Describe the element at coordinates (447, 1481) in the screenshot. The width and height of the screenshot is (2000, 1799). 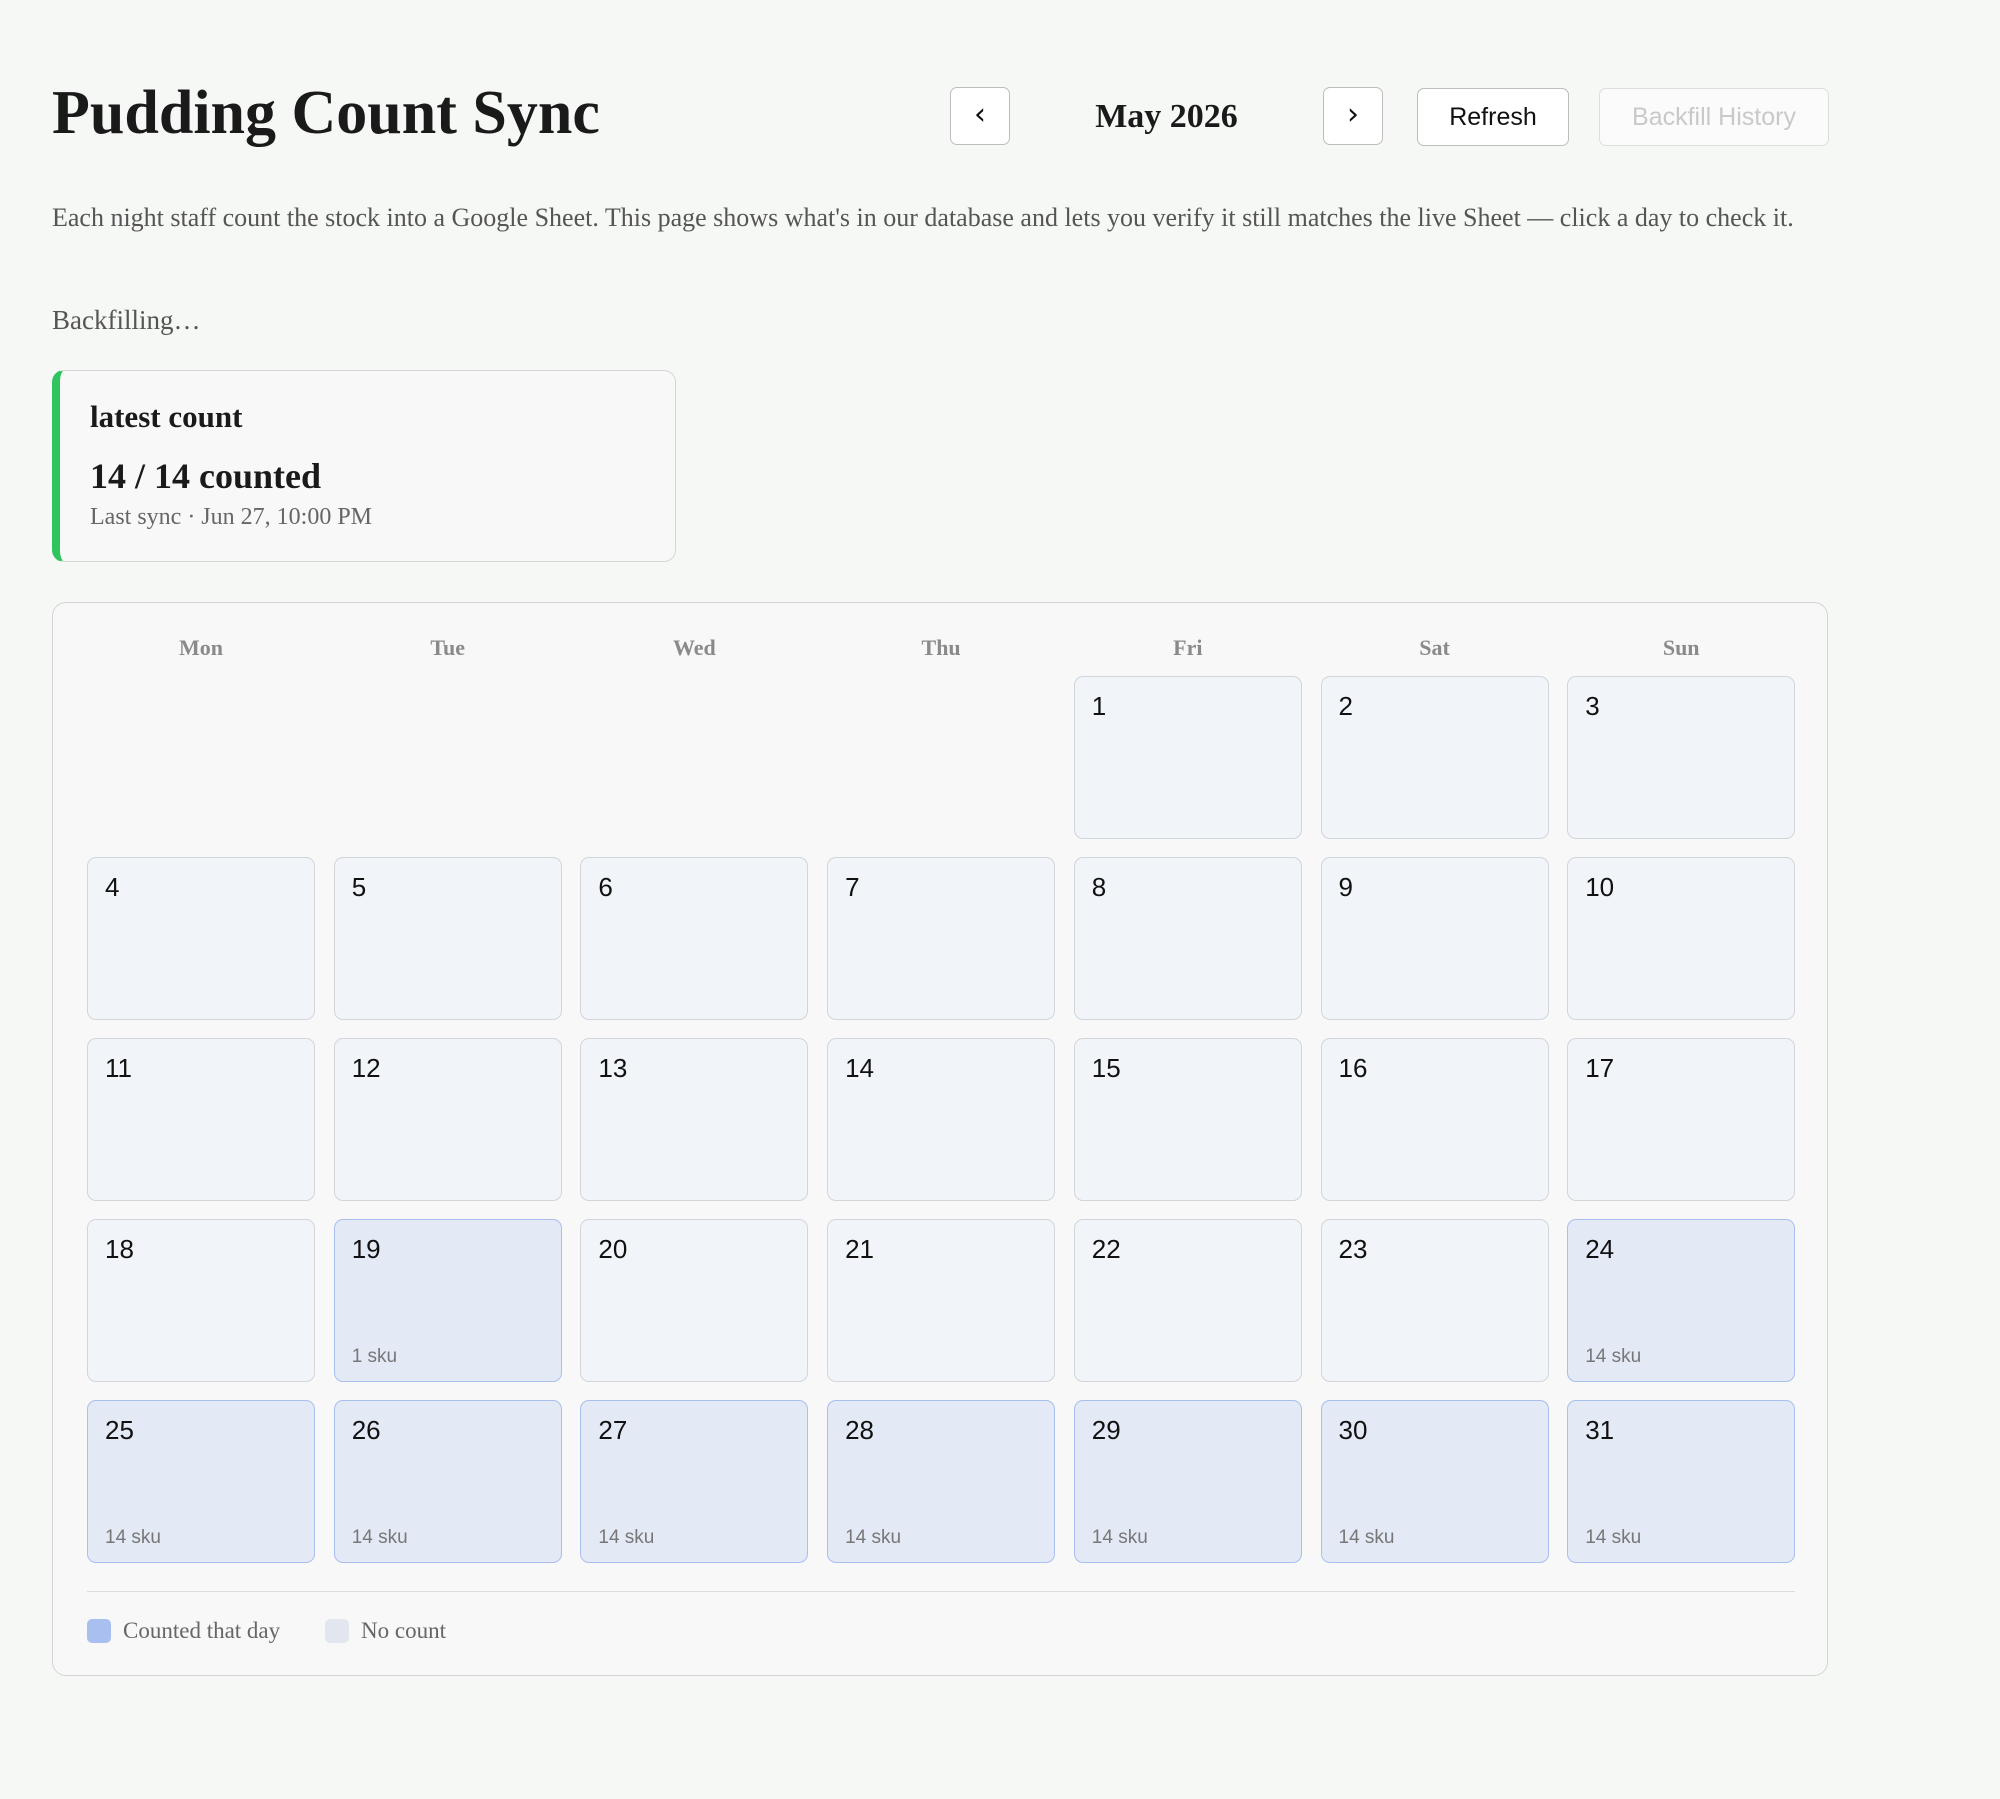
I see `calendar-day-26: 26 14 sku` at that location.